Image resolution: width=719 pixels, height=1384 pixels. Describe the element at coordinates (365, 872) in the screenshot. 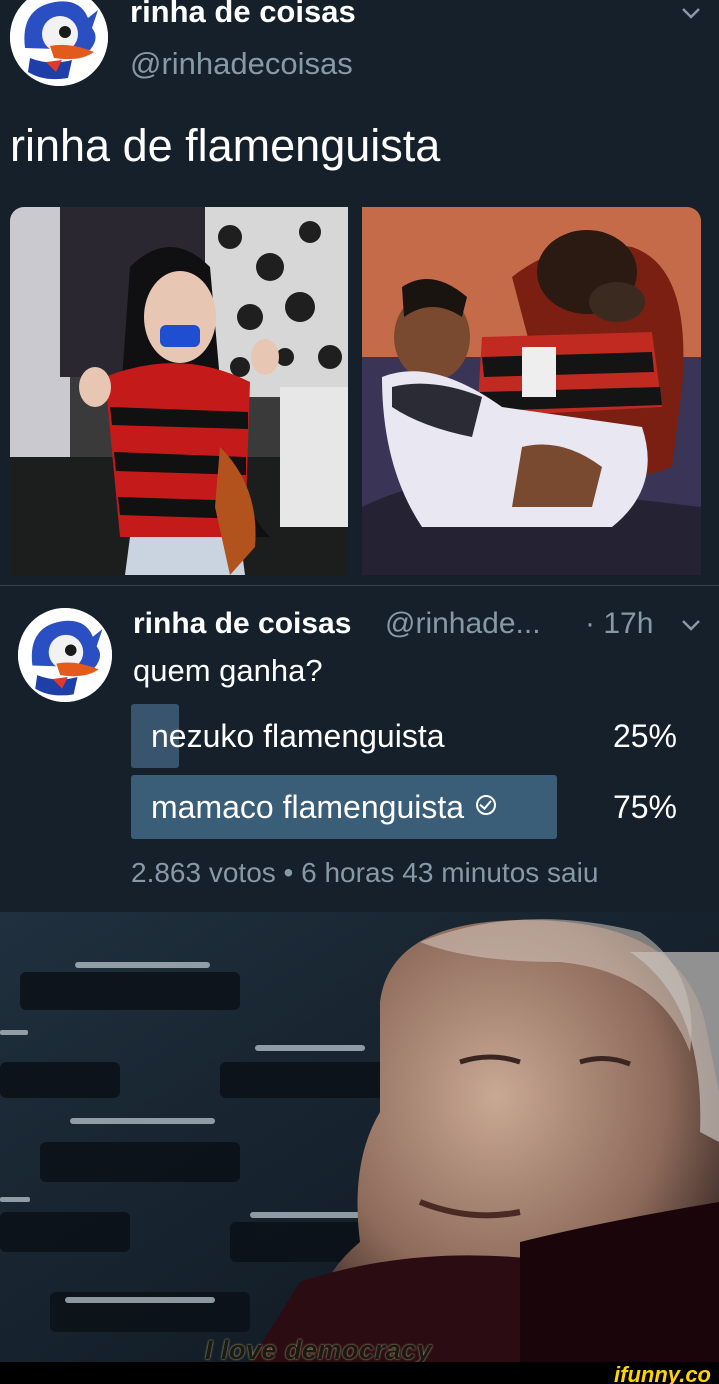

I see `poll-vote-summary: 2.863 votos • 6 horas 43 minutos saiu` at that location.